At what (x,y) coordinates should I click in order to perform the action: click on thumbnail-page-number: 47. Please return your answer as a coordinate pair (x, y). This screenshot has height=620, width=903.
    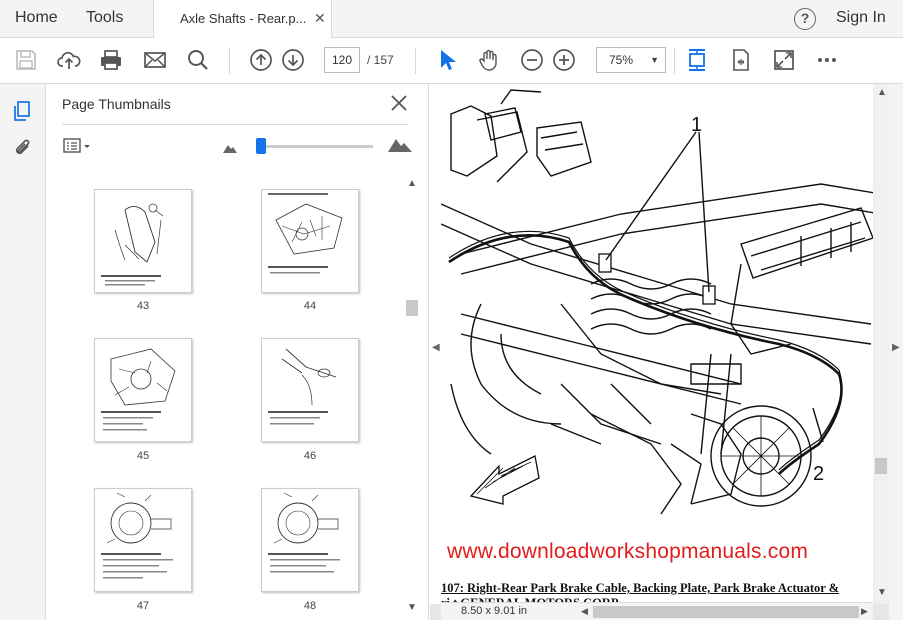
    Looking at the image, I should click on (143, 606).